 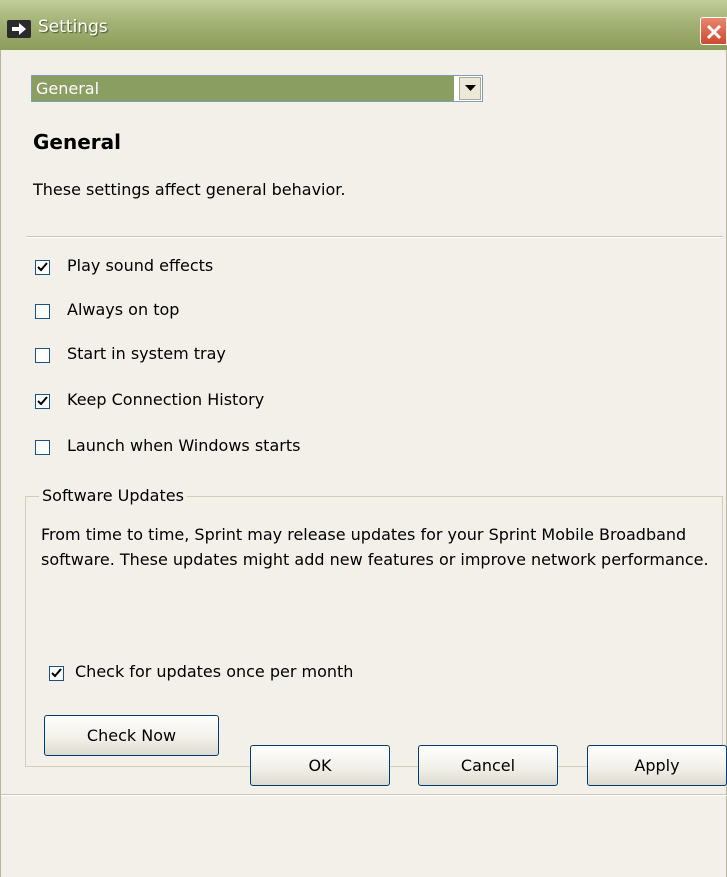 What do you see at coordinates (243, 88) in the screenshot?
I see `category-select-value: General` at bounding box center [243, 88].